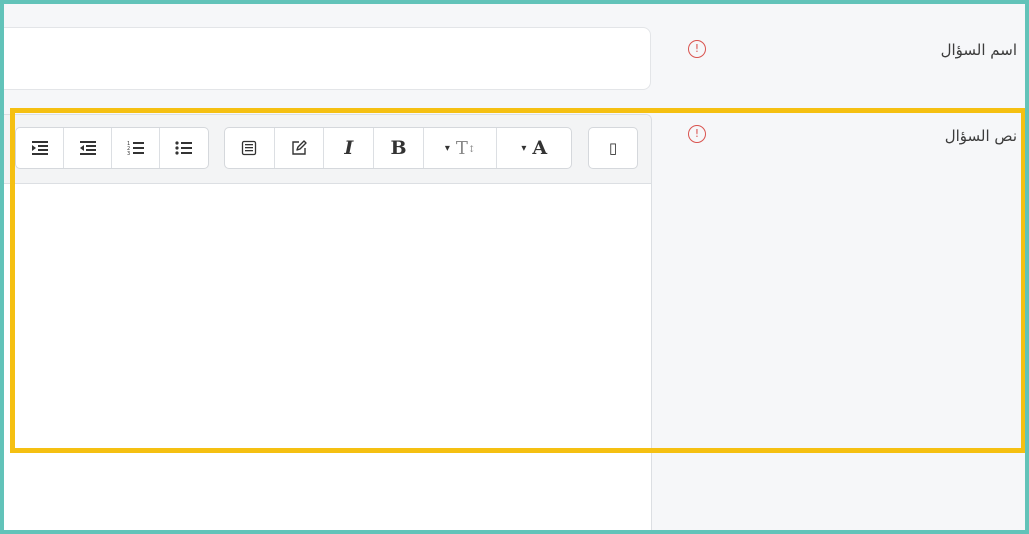  Describe the element at coordinates (980, 136) in the screenshot. I see `question-text-label: نص السؤال` at that location.